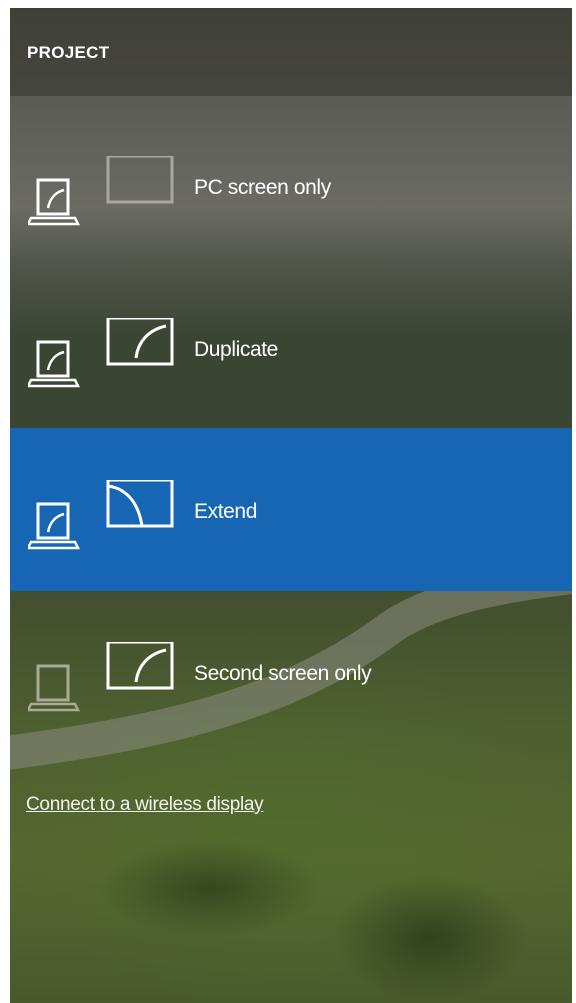  I want to click on panel-title: PROJECT, so click(68, 52).